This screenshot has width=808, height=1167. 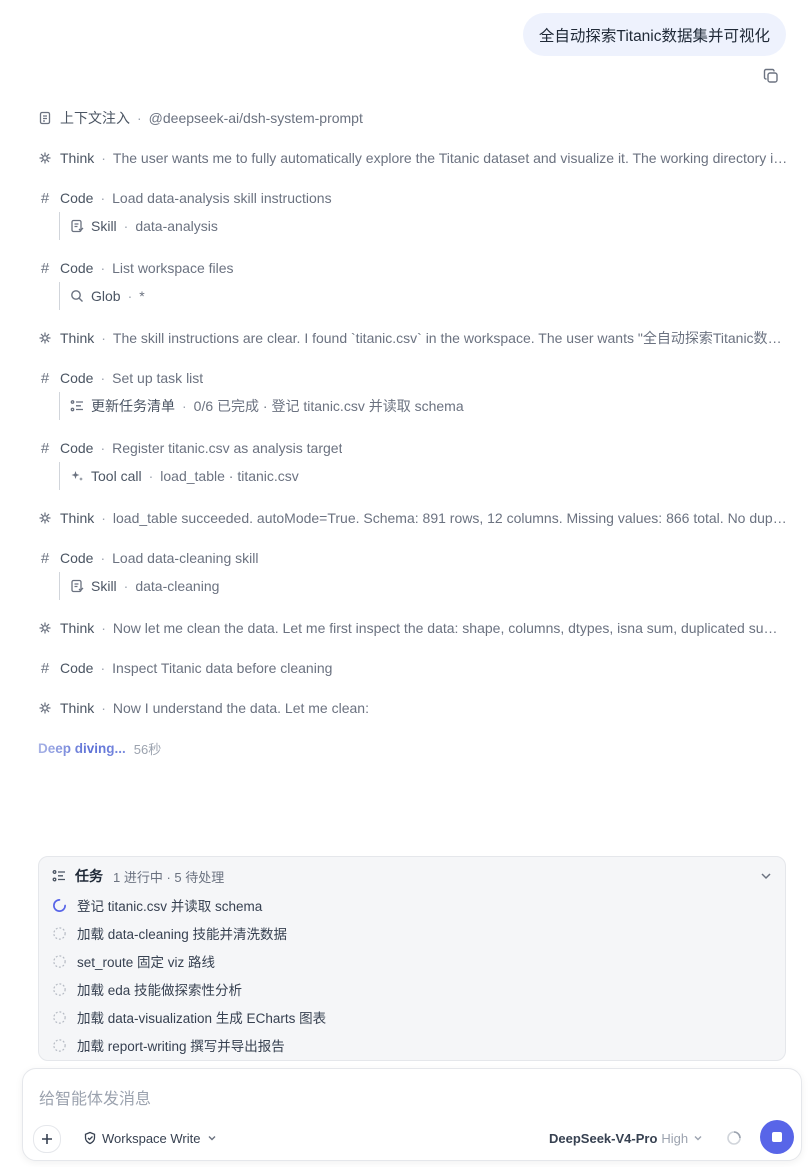 I want to click on message-input: 给智能体发消息, so click(x=95, y=1097).